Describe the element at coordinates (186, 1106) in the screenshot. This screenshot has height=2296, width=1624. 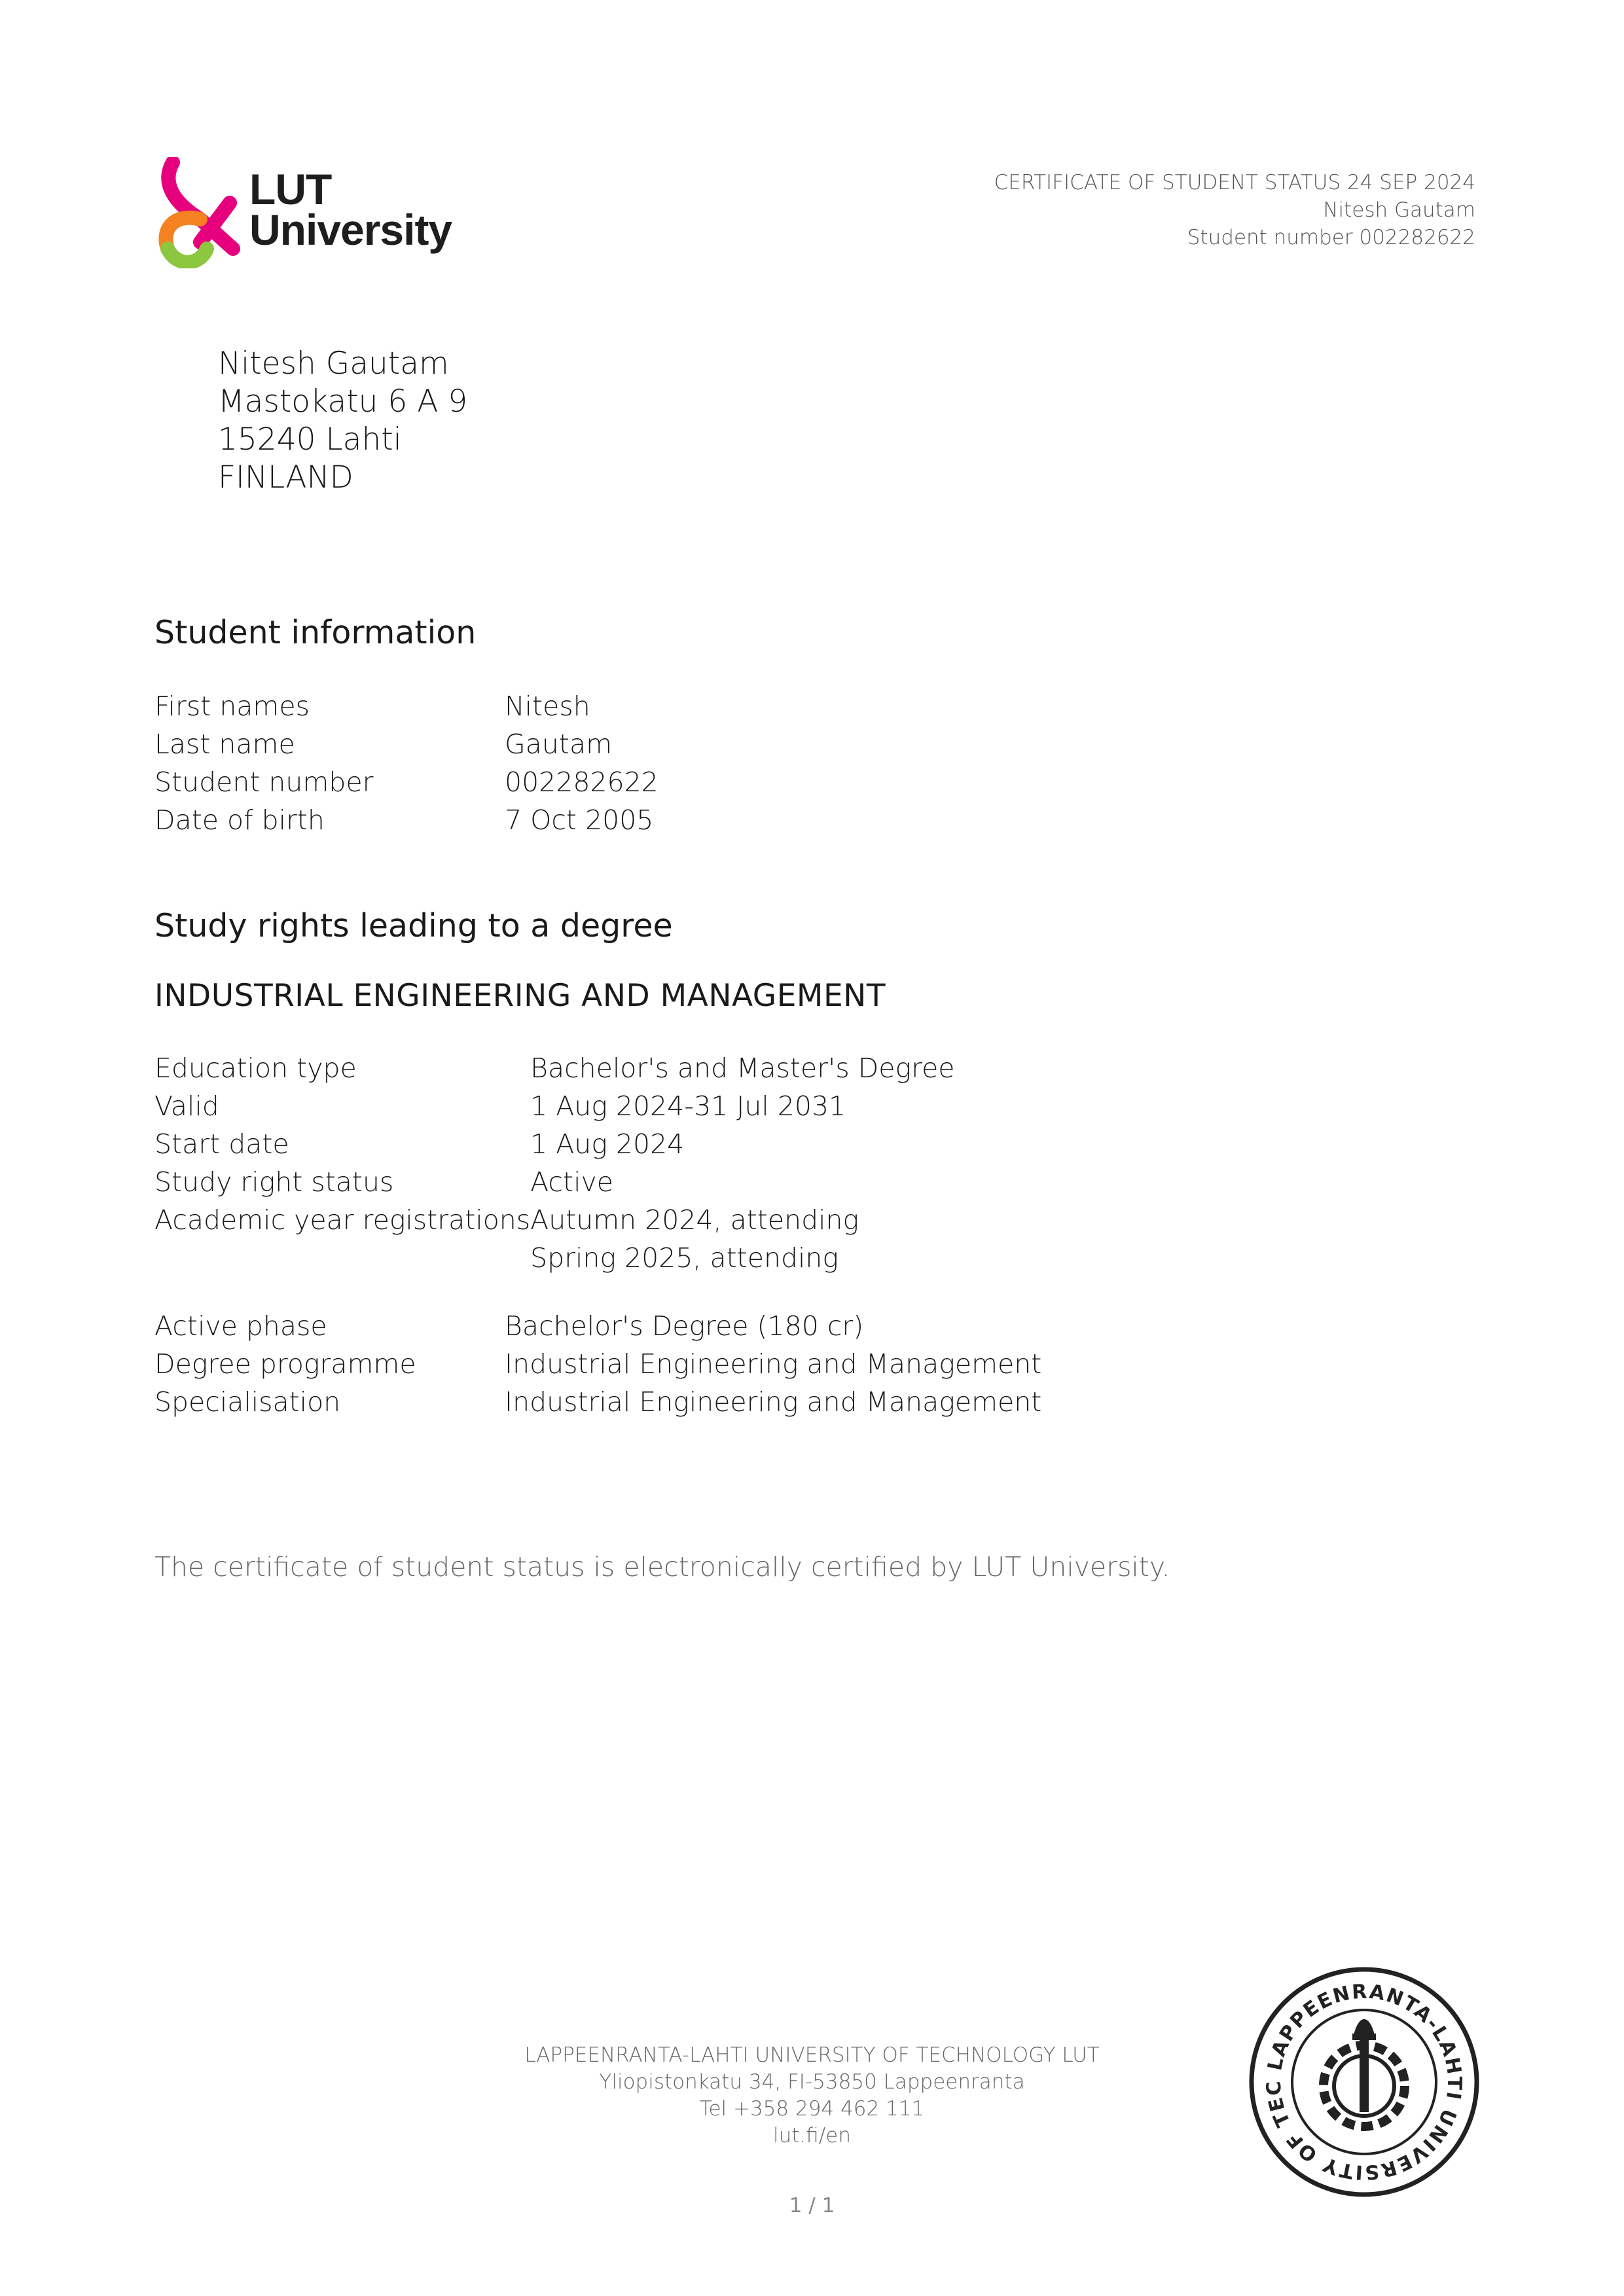
I see `row-label: Valid` at that location.